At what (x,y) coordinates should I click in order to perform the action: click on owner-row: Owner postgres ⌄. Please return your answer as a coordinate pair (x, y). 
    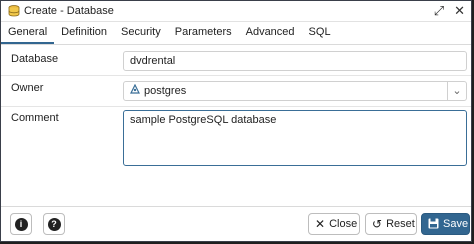
    Looking at the image, I should click on (236, 91).